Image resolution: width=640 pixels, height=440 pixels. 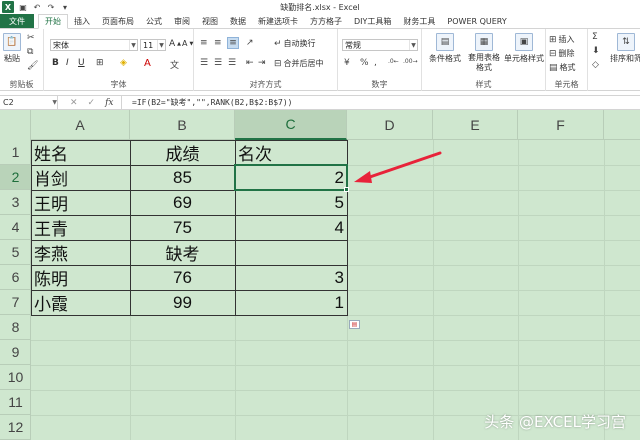 What do you see at coordinates (419, 21) in the screenshot?
I see `tab-finance-tools: 财务工具` at bounding box center [419, 21].